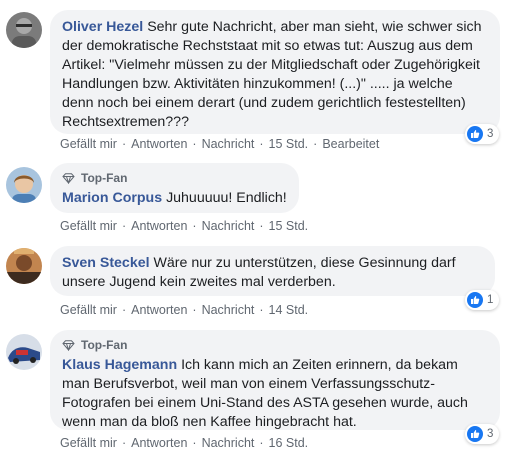  Describe the element at coordinates (102, 27) in the screenshot. I see `comment-author: Oliver Hezel` at that location.